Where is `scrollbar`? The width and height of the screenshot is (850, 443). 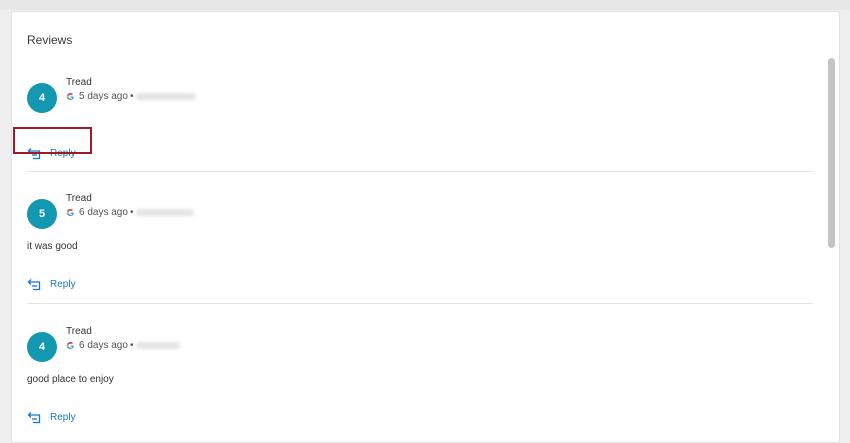 scrollbar is located at coordinates (832, 248).